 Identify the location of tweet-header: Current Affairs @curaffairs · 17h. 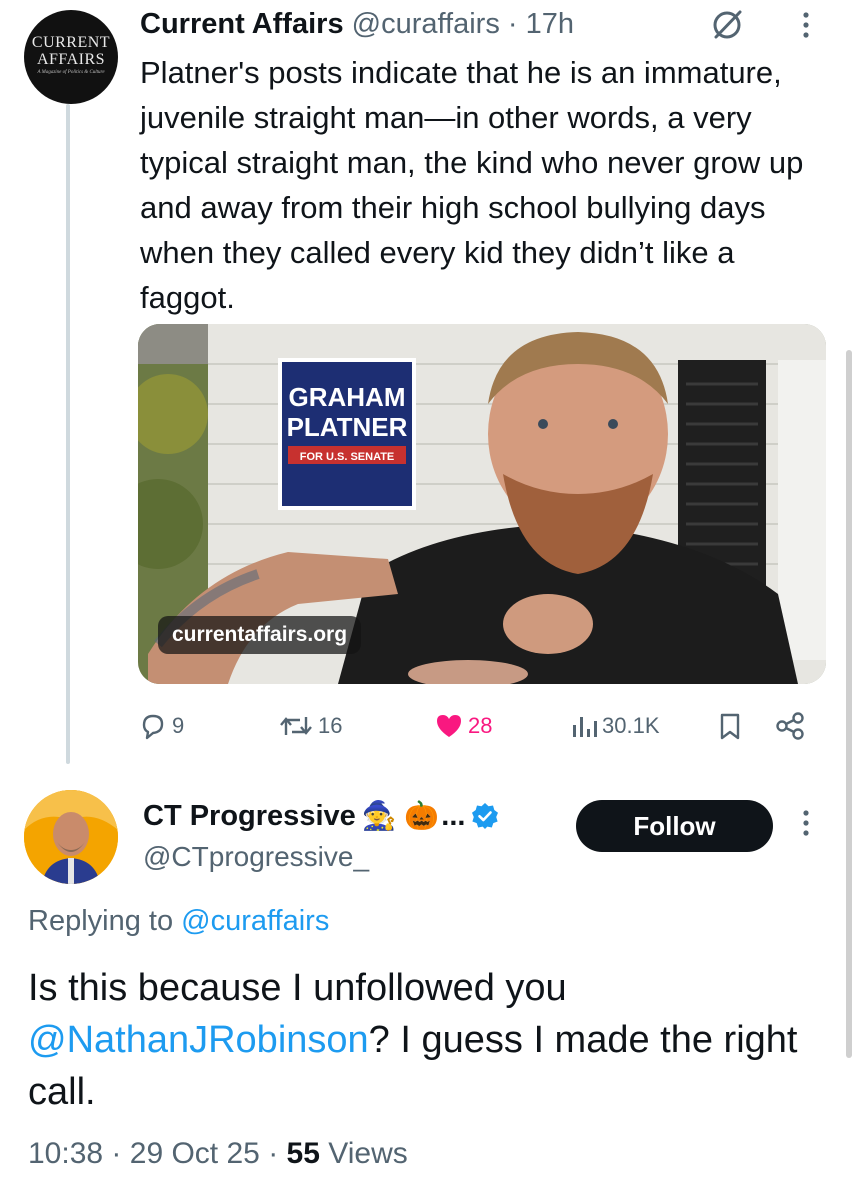
(357, 24).